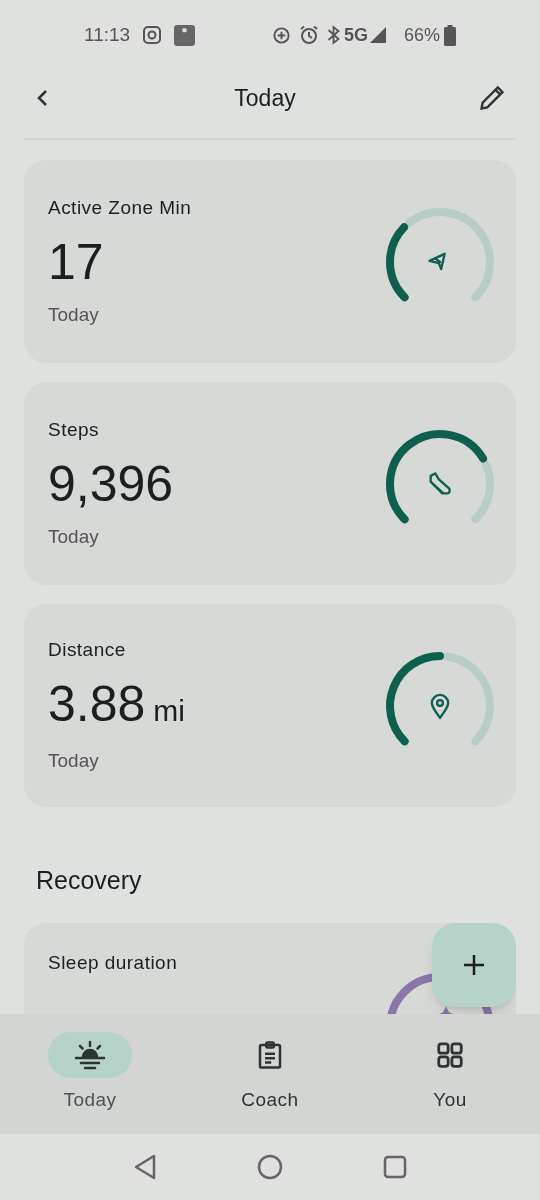  Describe the element at coordinates (145, 1167) in the screenshot. I see `back-nav-icon` at that location.